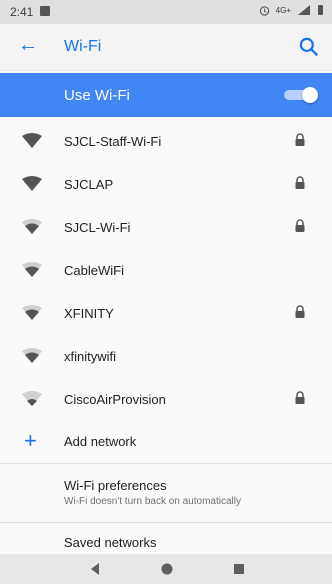  What do you see at coordinates (166, 355) in the screenshot?
I see `network-row-xfinitywifi: xfinitywifi` at bounding box center [166, 355].